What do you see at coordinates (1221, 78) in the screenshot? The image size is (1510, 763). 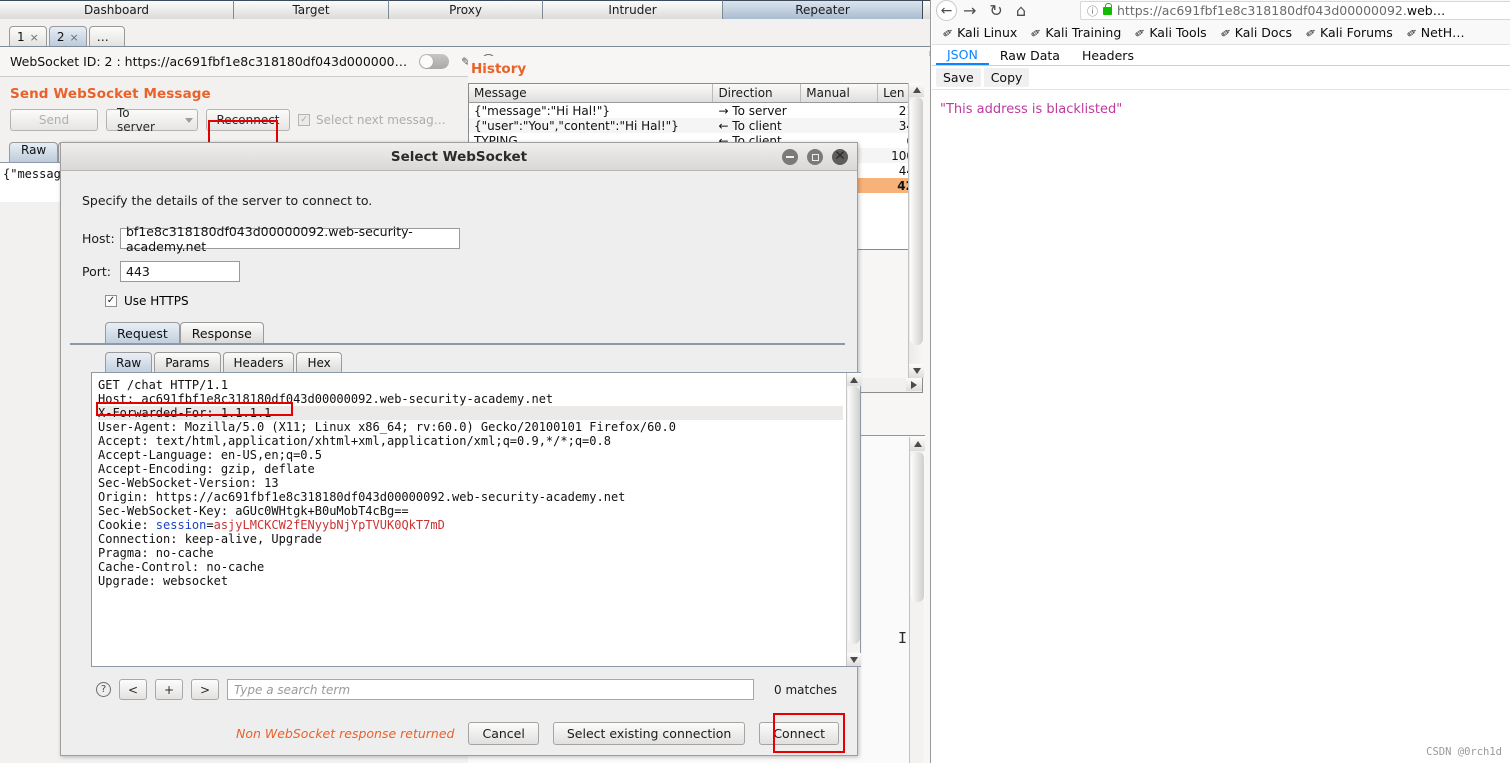 I see `json-viewer-toolbar: Save Copy` at bounding box center [1221, 78].